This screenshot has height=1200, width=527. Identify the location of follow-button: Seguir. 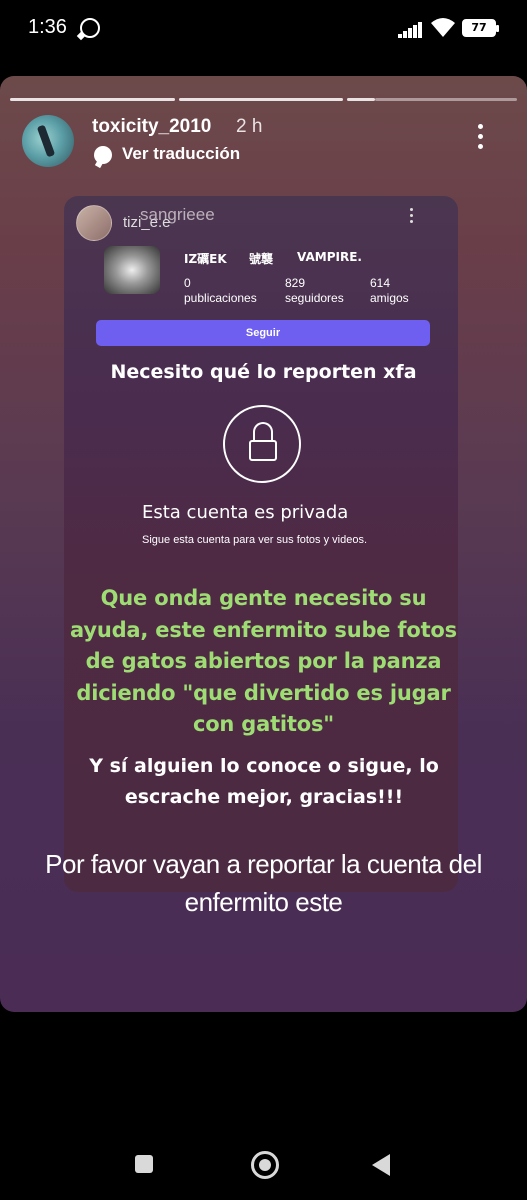
(263, 333).